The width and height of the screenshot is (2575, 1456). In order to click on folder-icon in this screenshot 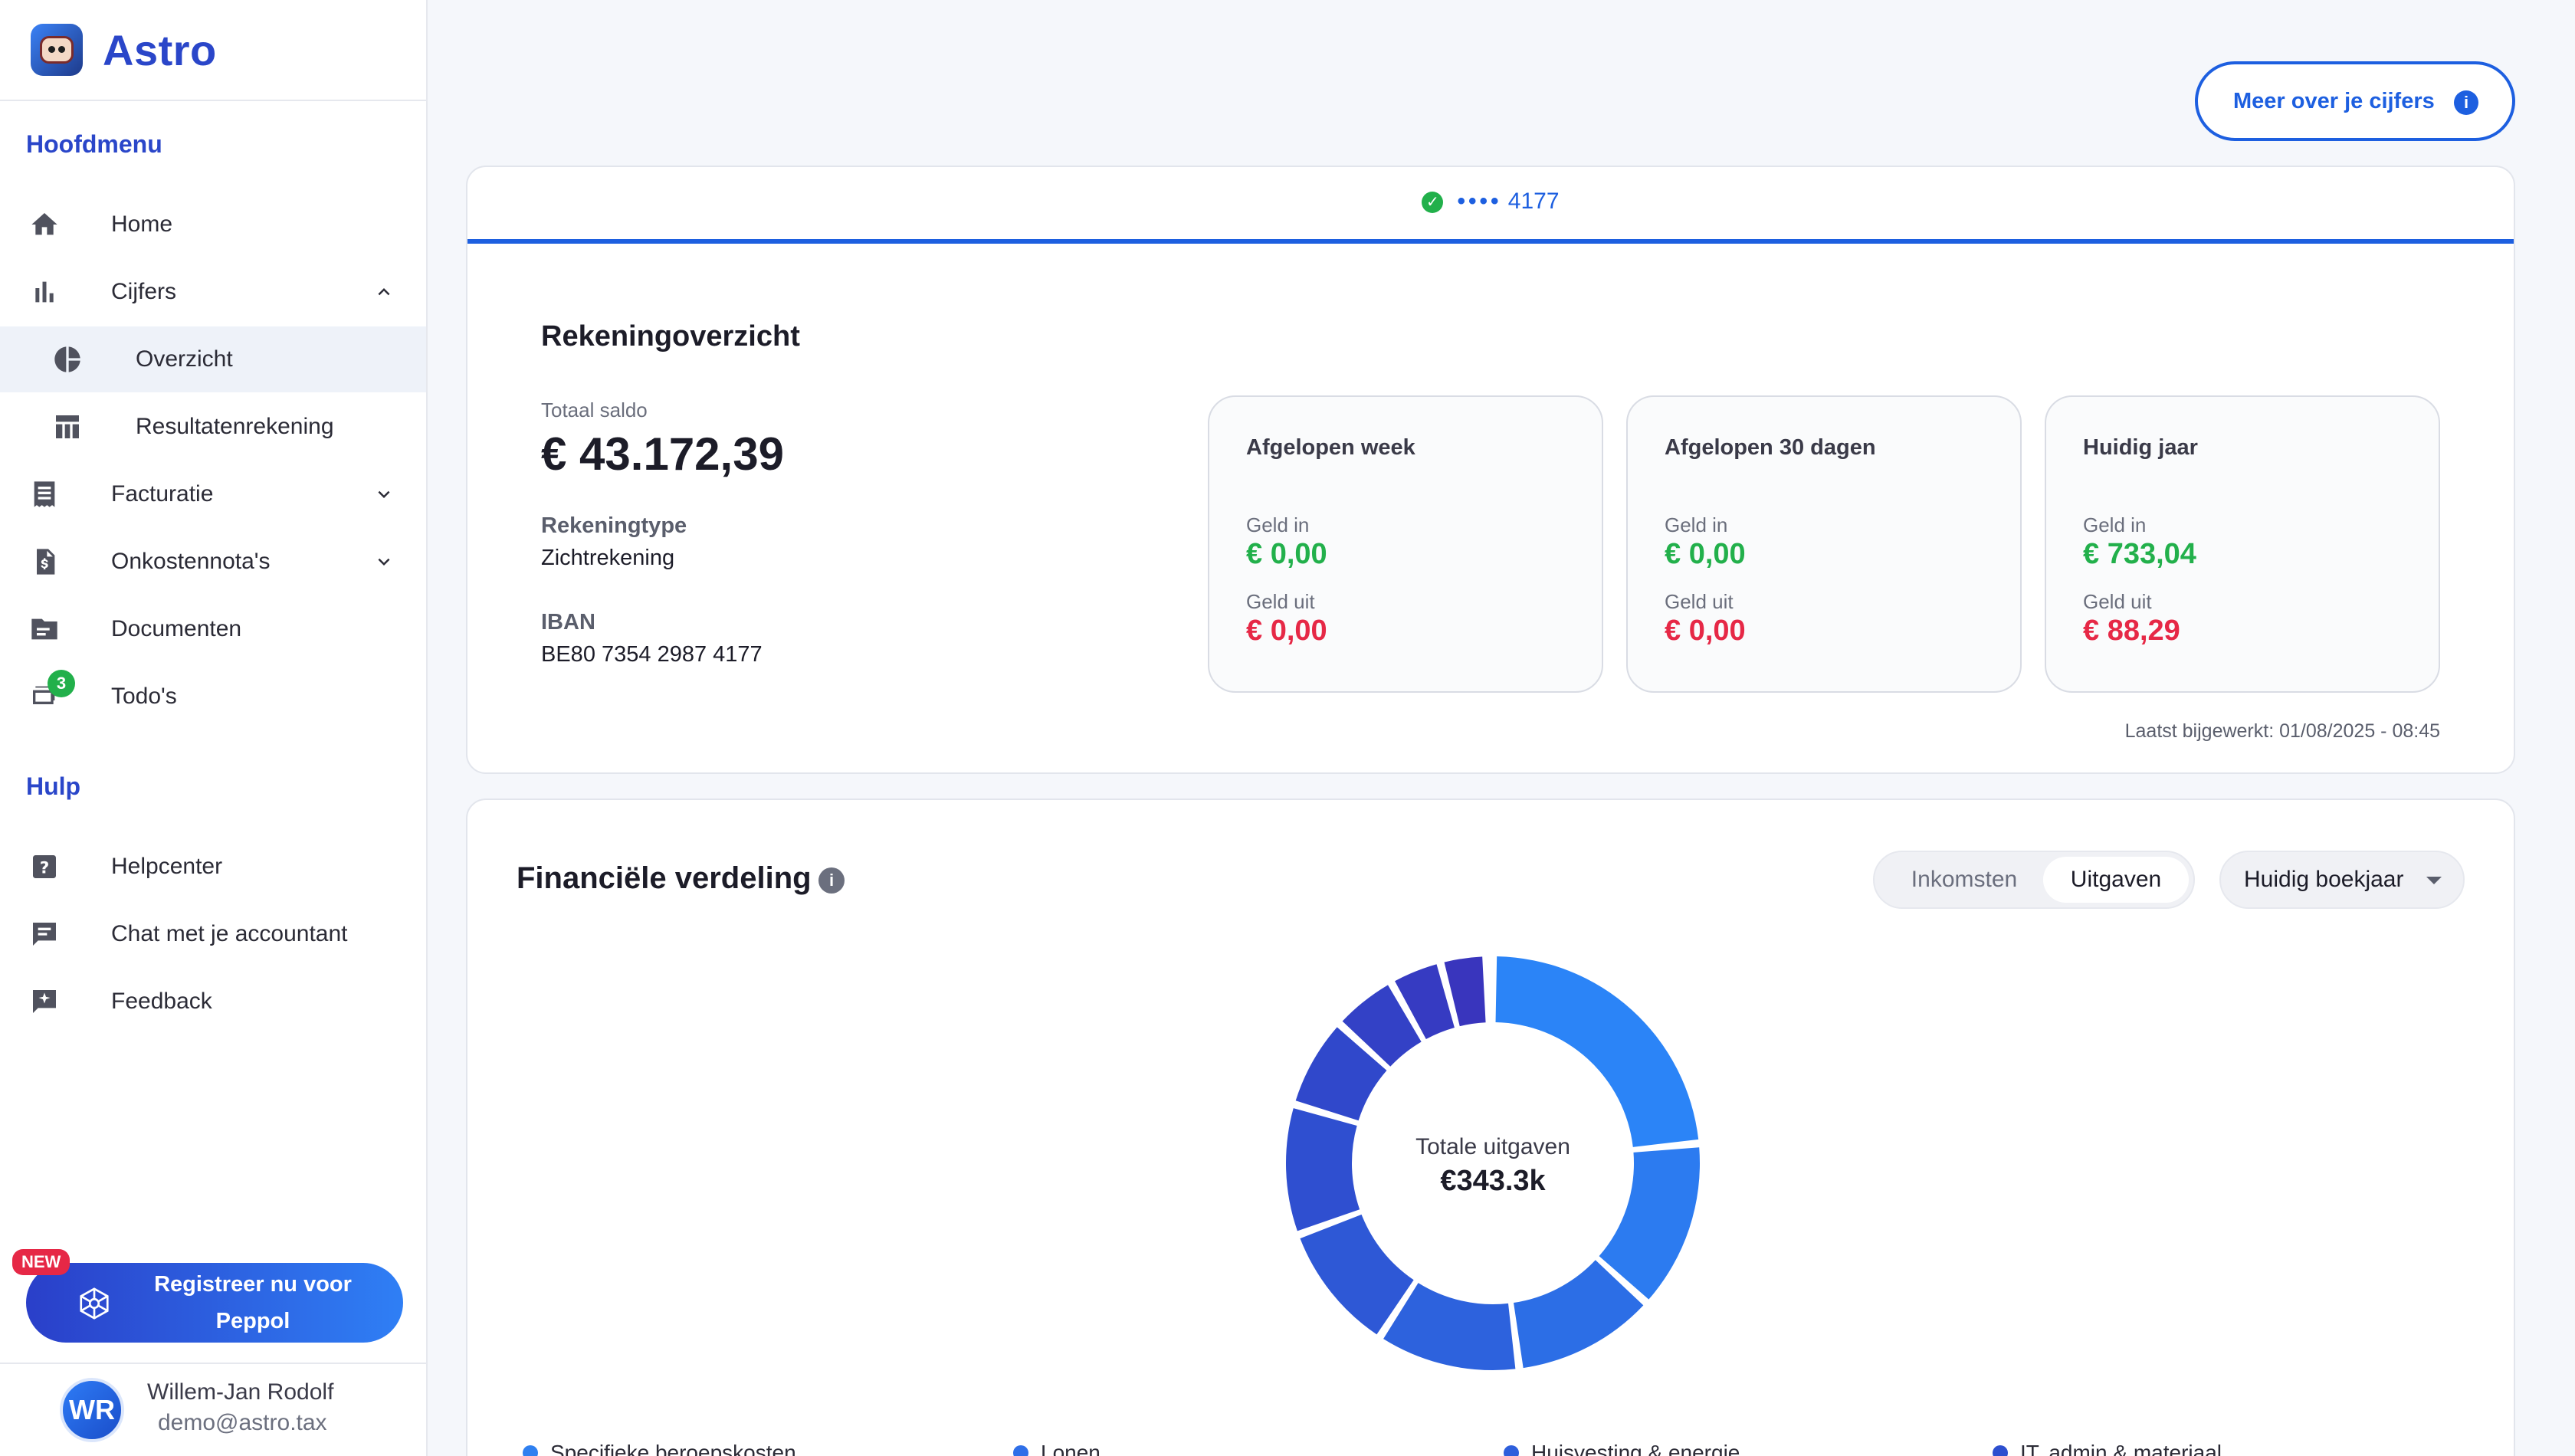, I will do `click(45, 629)`.